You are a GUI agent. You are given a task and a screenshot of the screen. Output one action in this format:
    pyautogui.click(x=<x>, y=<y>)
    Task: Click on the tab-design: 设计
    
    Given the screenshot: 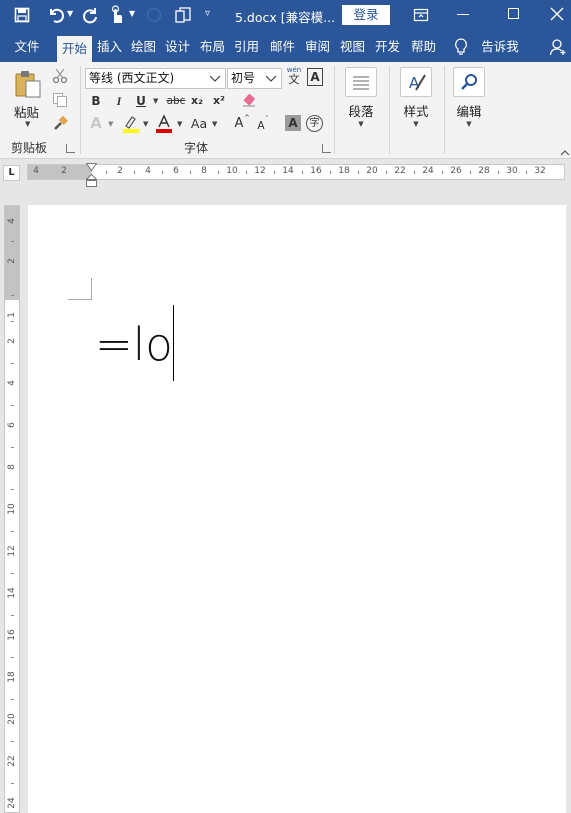 What is the action you would take?
    pyautogui.click(x=177, y=46)
    